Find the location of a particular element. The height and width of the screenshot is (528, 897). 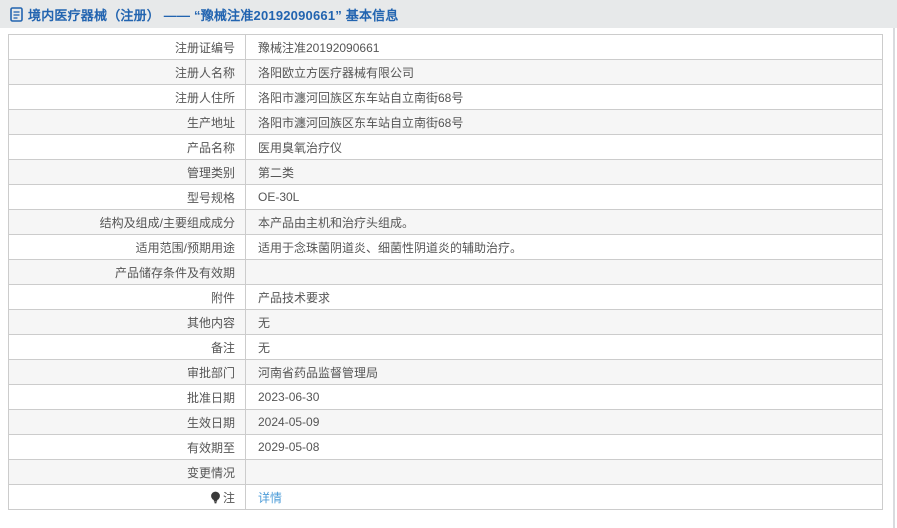

table-row: 注册人住所 洛阳市瀍河回族区东车站自立南街68号 is located at coordinates (445, 97).